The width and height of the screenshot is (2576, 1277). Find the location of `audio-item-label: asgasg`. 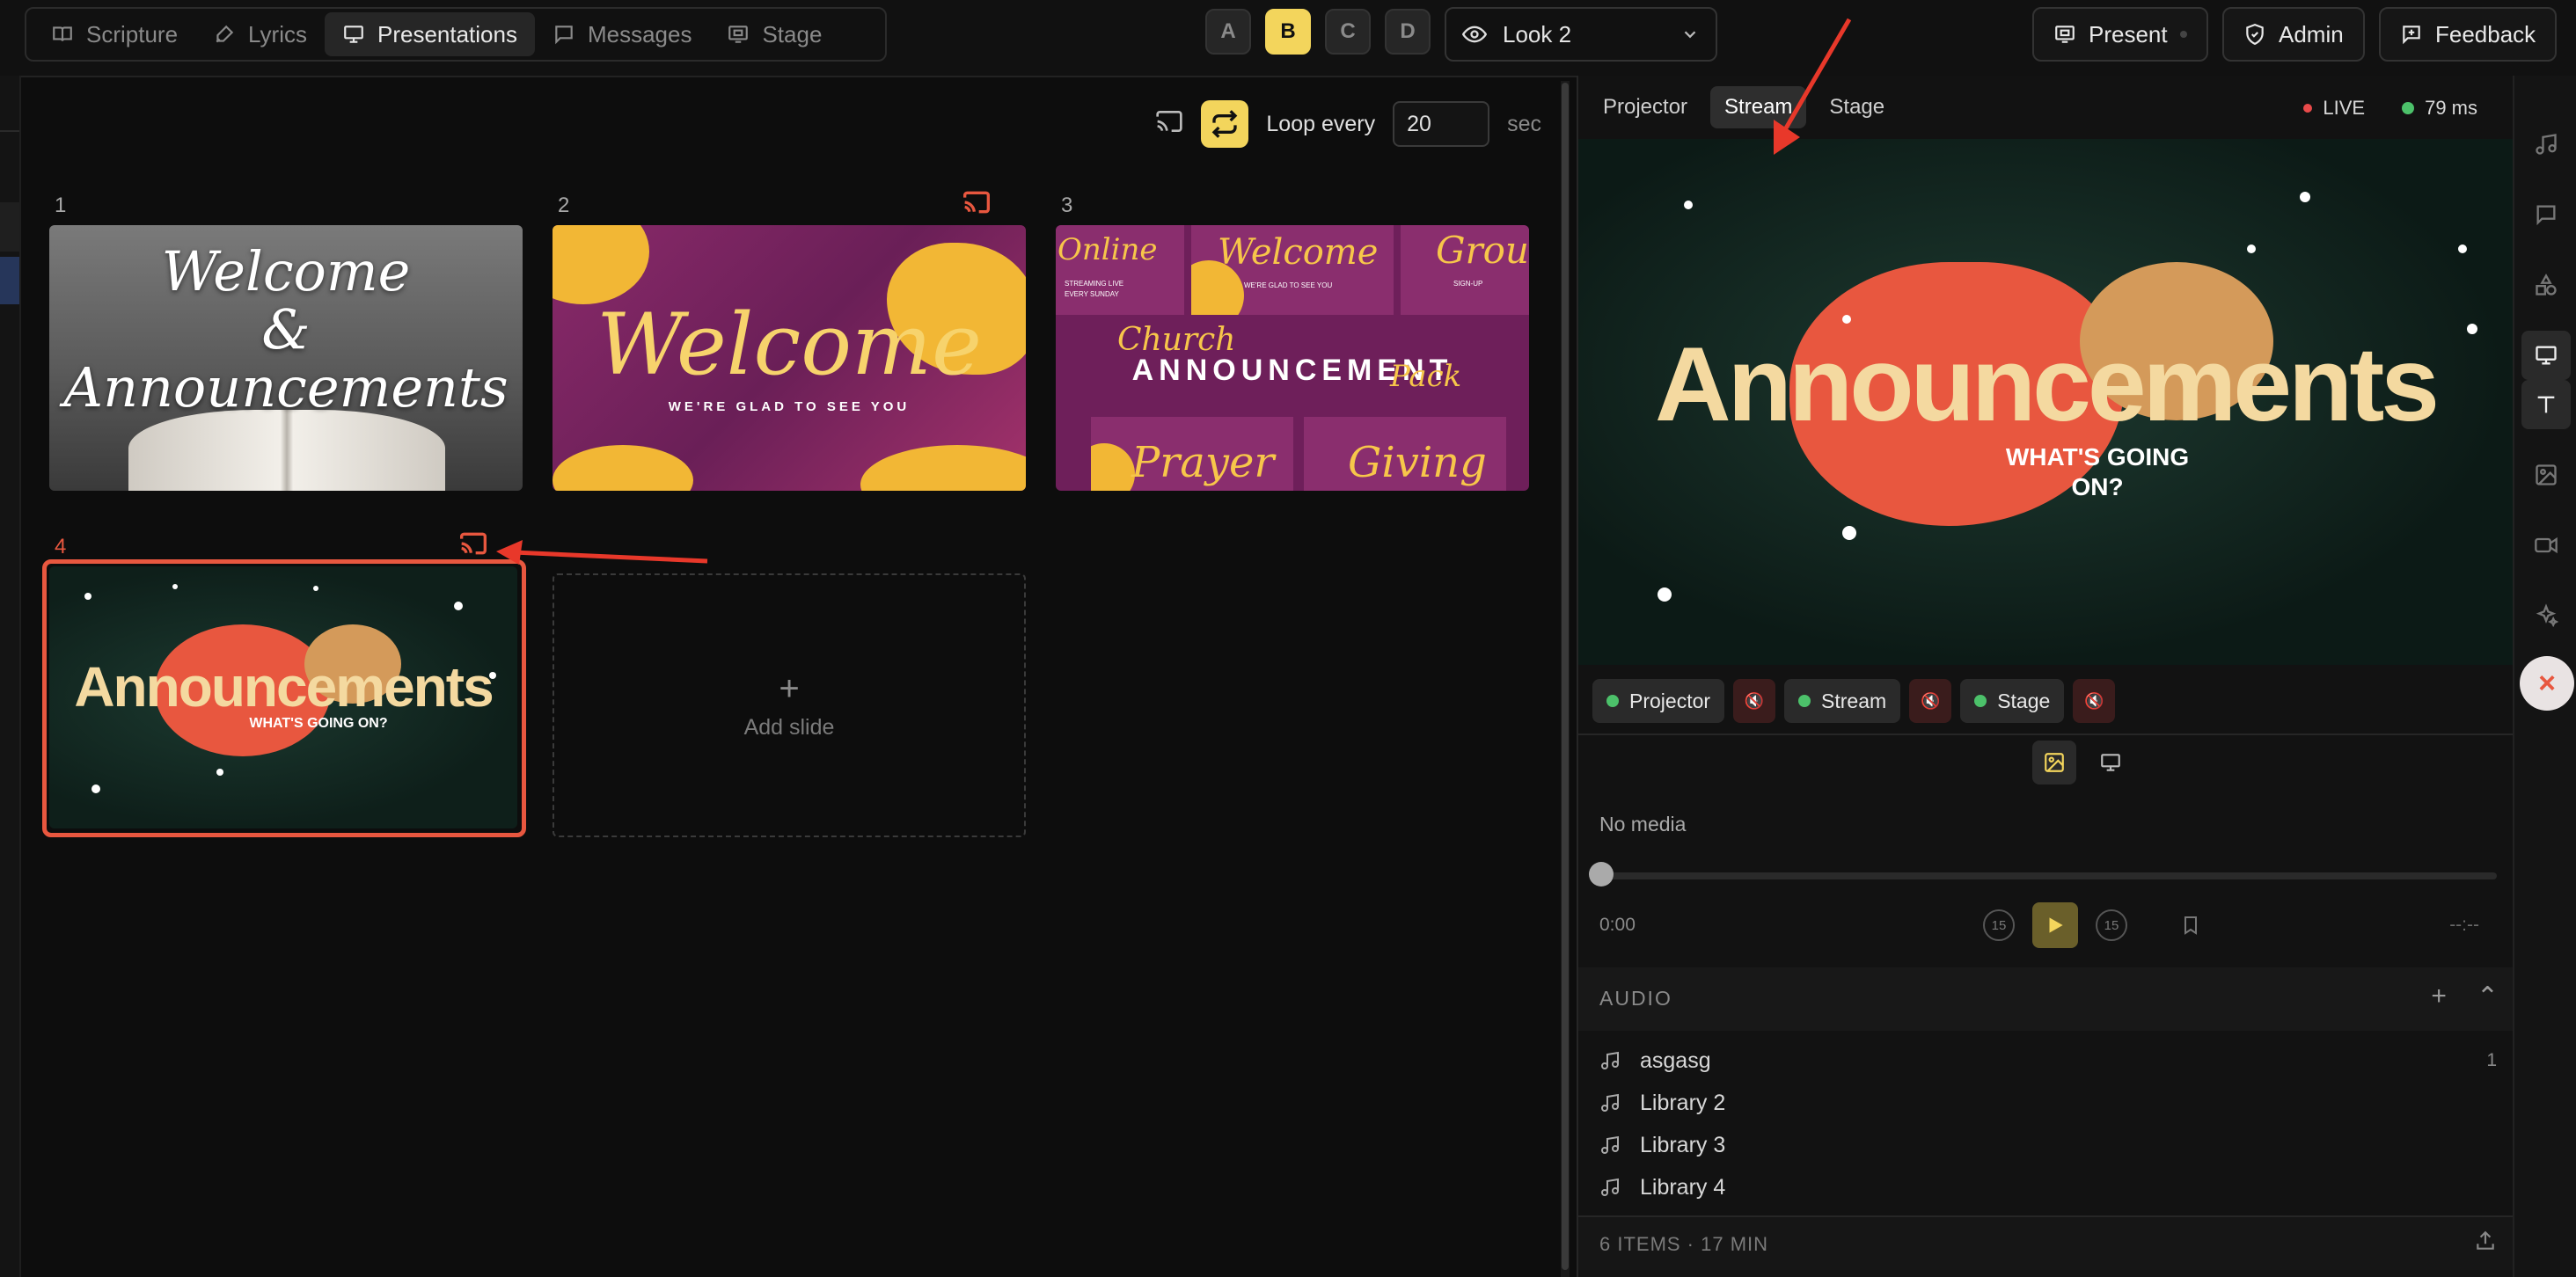

audio-item-label: asgasg is located at coordinates (1675, 1060).